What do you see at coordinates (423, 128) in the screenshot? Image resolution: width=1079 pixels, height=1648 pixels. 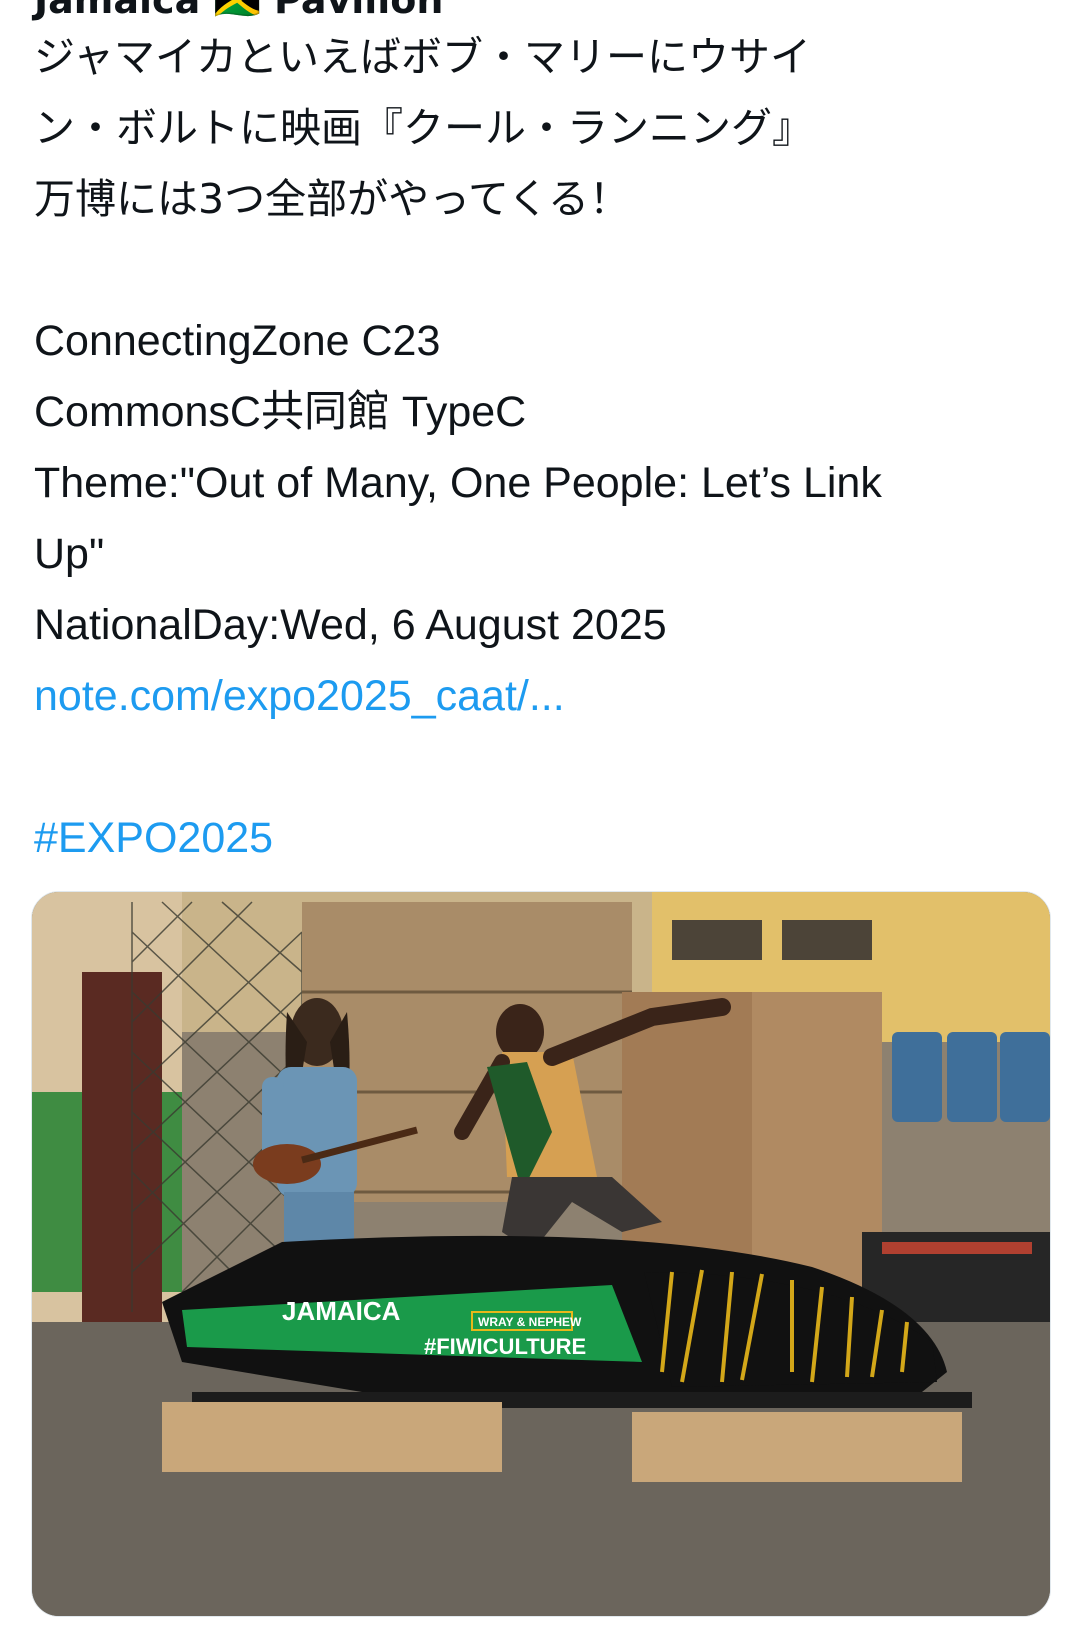 I see `tweet-line-ja-2: ン・ボルトに映画『クール・ランニング』` at bounding box center [423, 128].